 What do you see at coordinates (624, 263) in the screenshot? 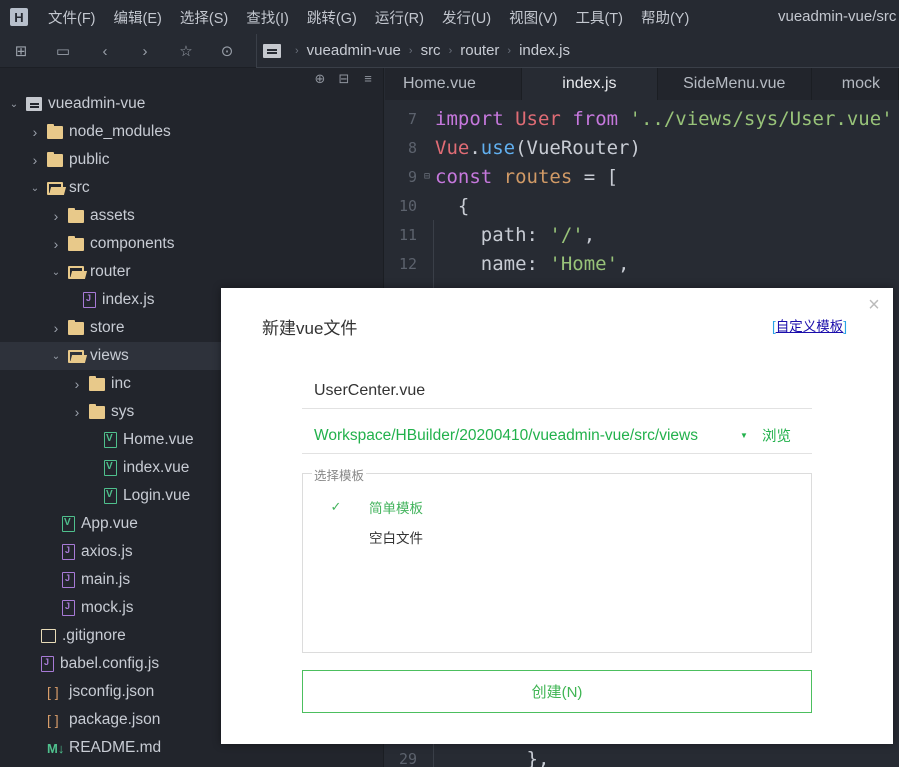
I see `code-token: ,` at bounding box center [624, 263].